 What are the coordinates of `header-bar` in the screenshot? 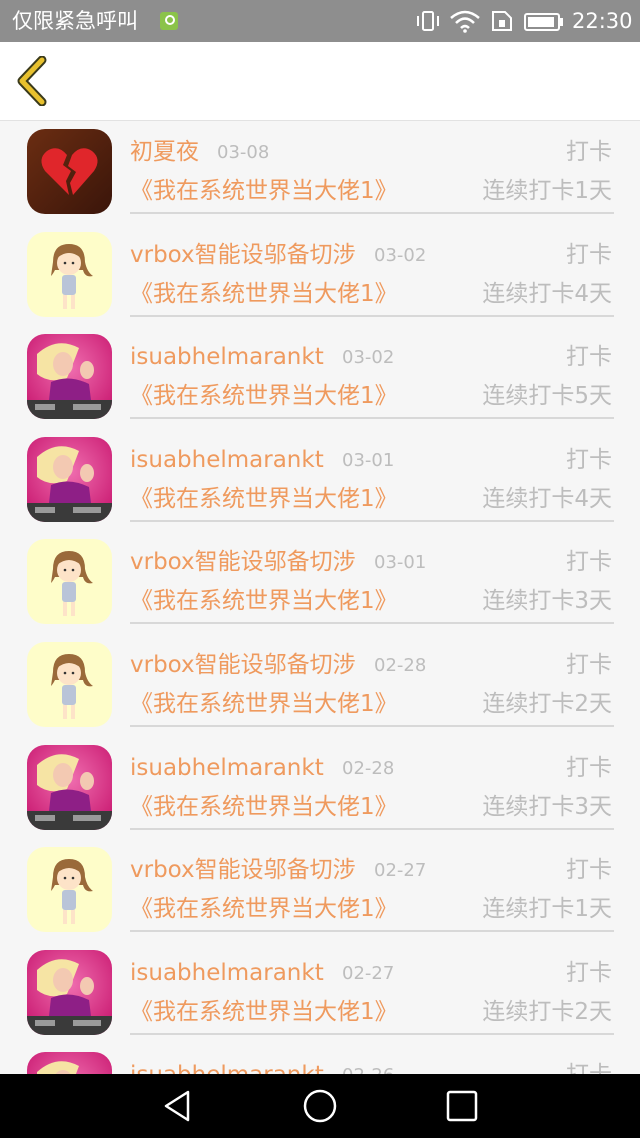 It's located at (320, 81).